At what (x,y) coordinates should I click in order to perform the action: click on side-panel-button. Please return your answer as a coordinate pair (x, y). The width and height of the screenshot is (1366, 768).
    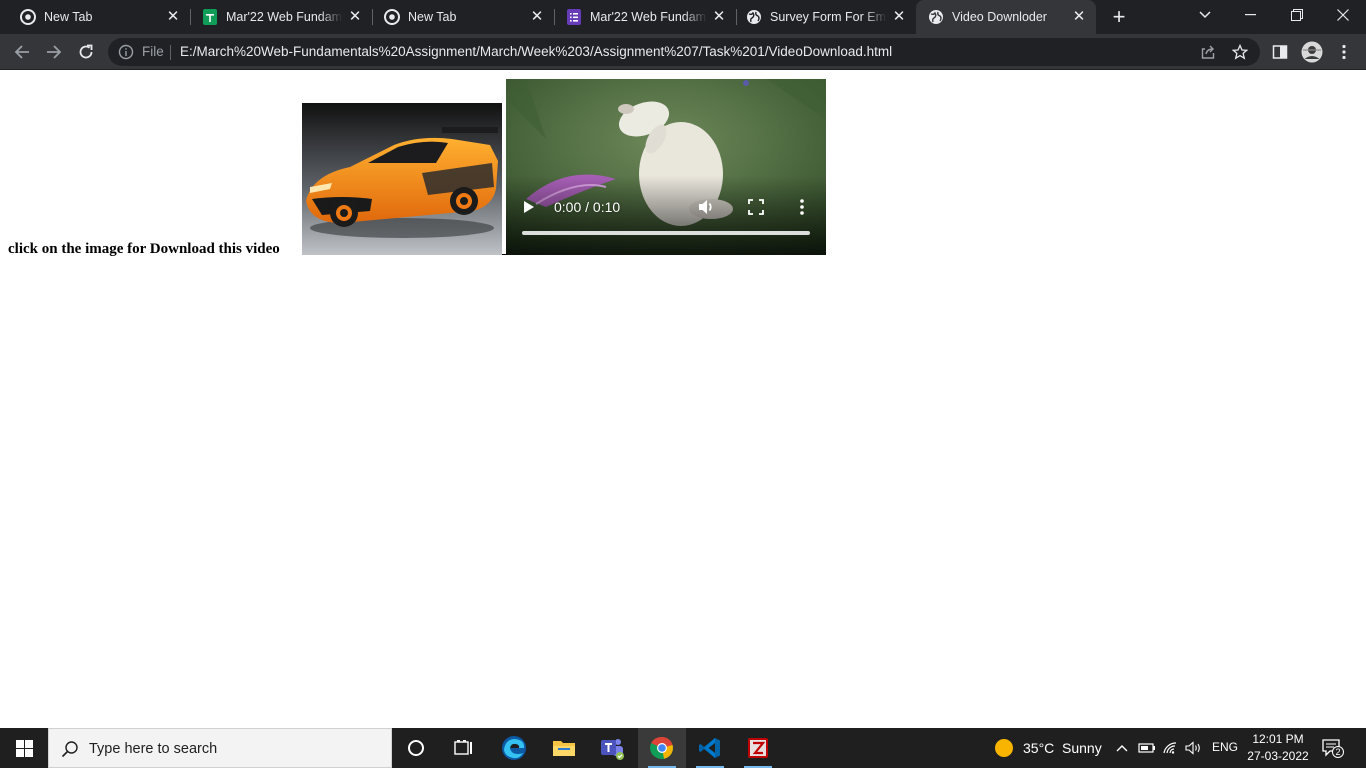
    Looking at the image, I should click on (1280, 52).